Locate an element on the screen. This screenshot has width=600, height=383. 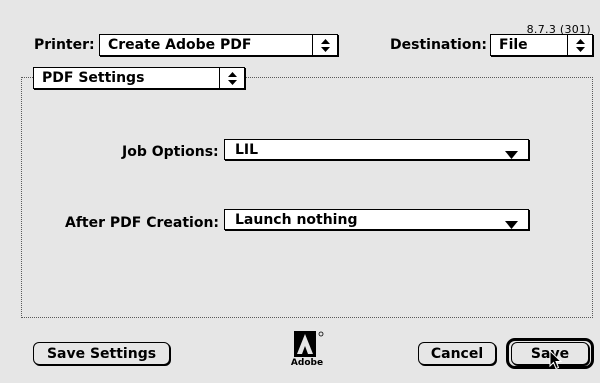
printer-label: Printer: is located at coordinates (64, 45).